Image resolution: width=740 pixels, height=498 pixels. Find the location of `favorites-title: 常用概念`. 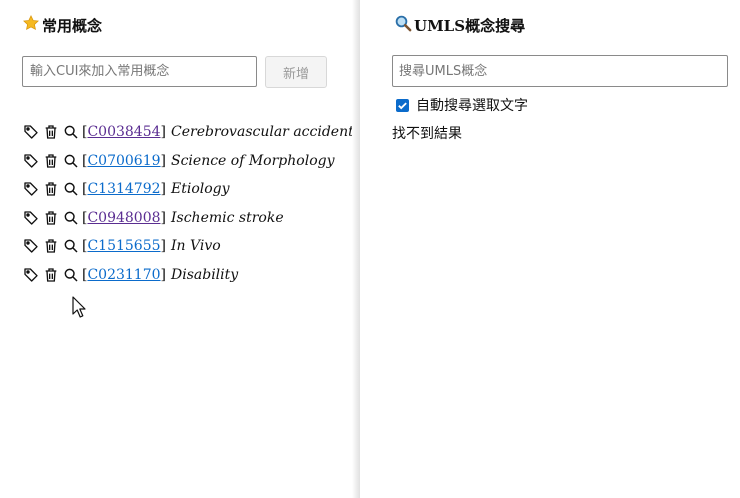

favorites-title: 常用概念 is located at coordinates (72, 25).